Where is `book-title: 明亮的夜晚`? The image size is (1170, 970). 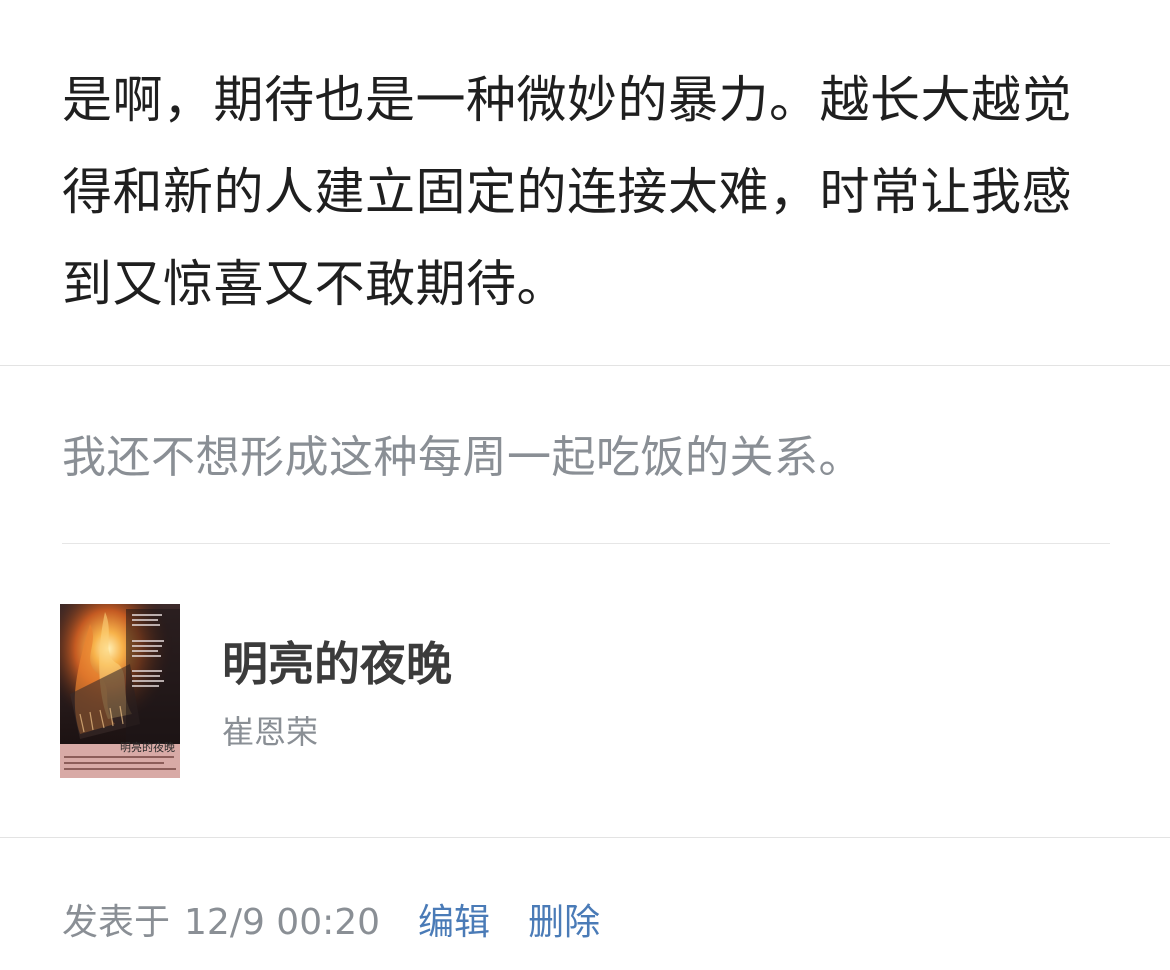
book-title: 明亮的夜晚 is located at coordinates (337, 664).